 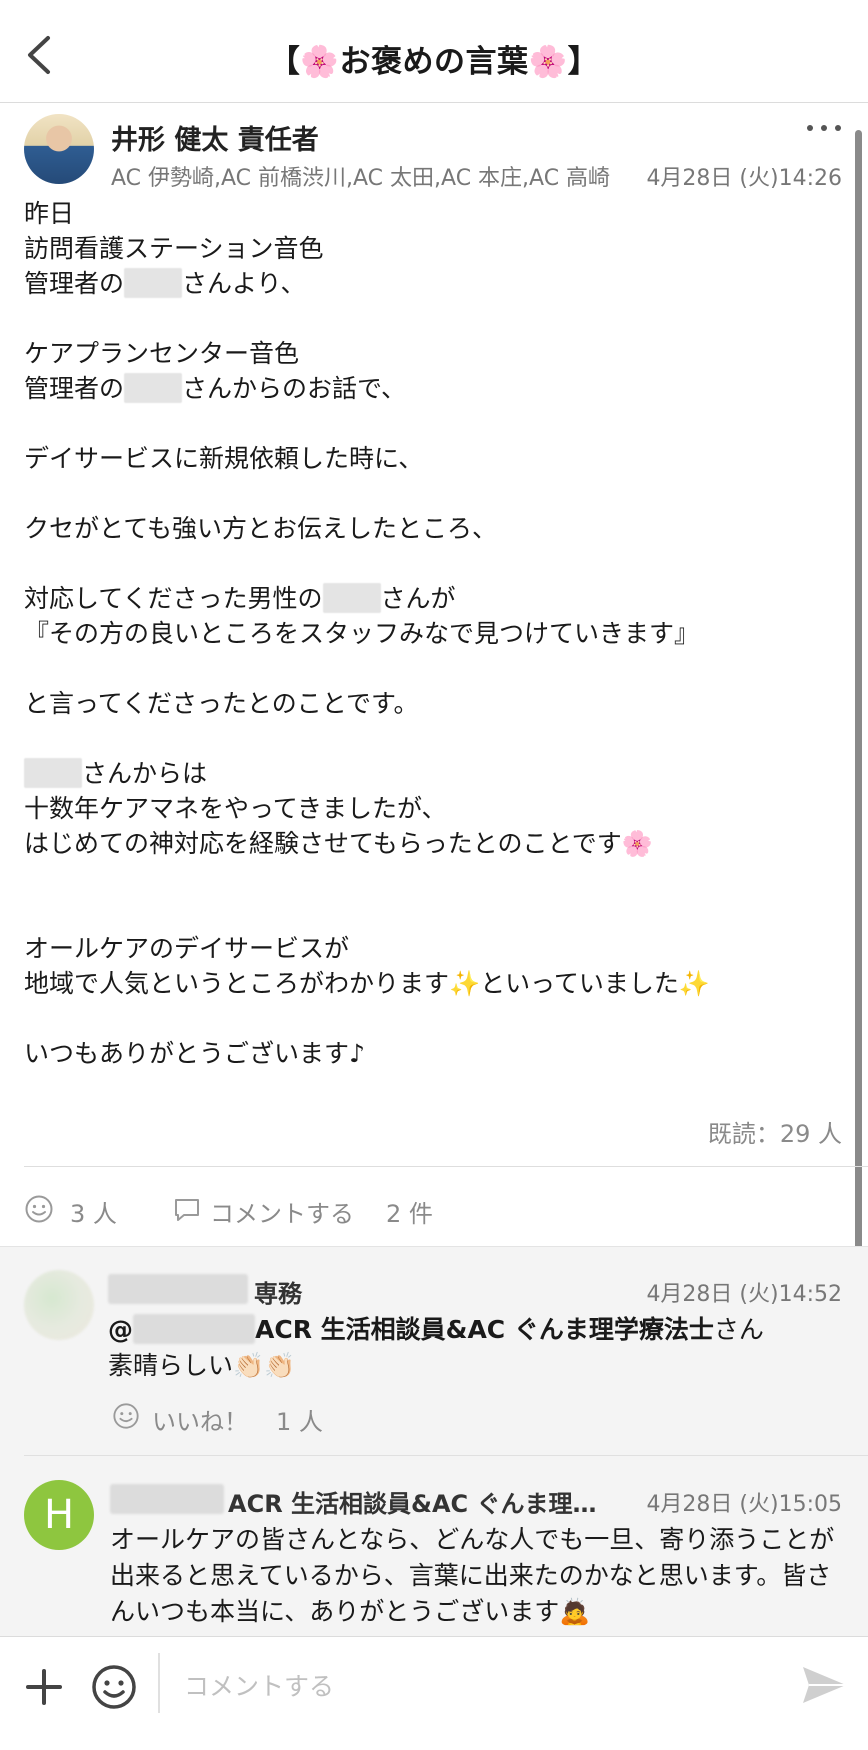 What do you see at coordinates (49, 213) in the screenshot?
I see `body-line: 昨日` at bounding box center [49, 213].